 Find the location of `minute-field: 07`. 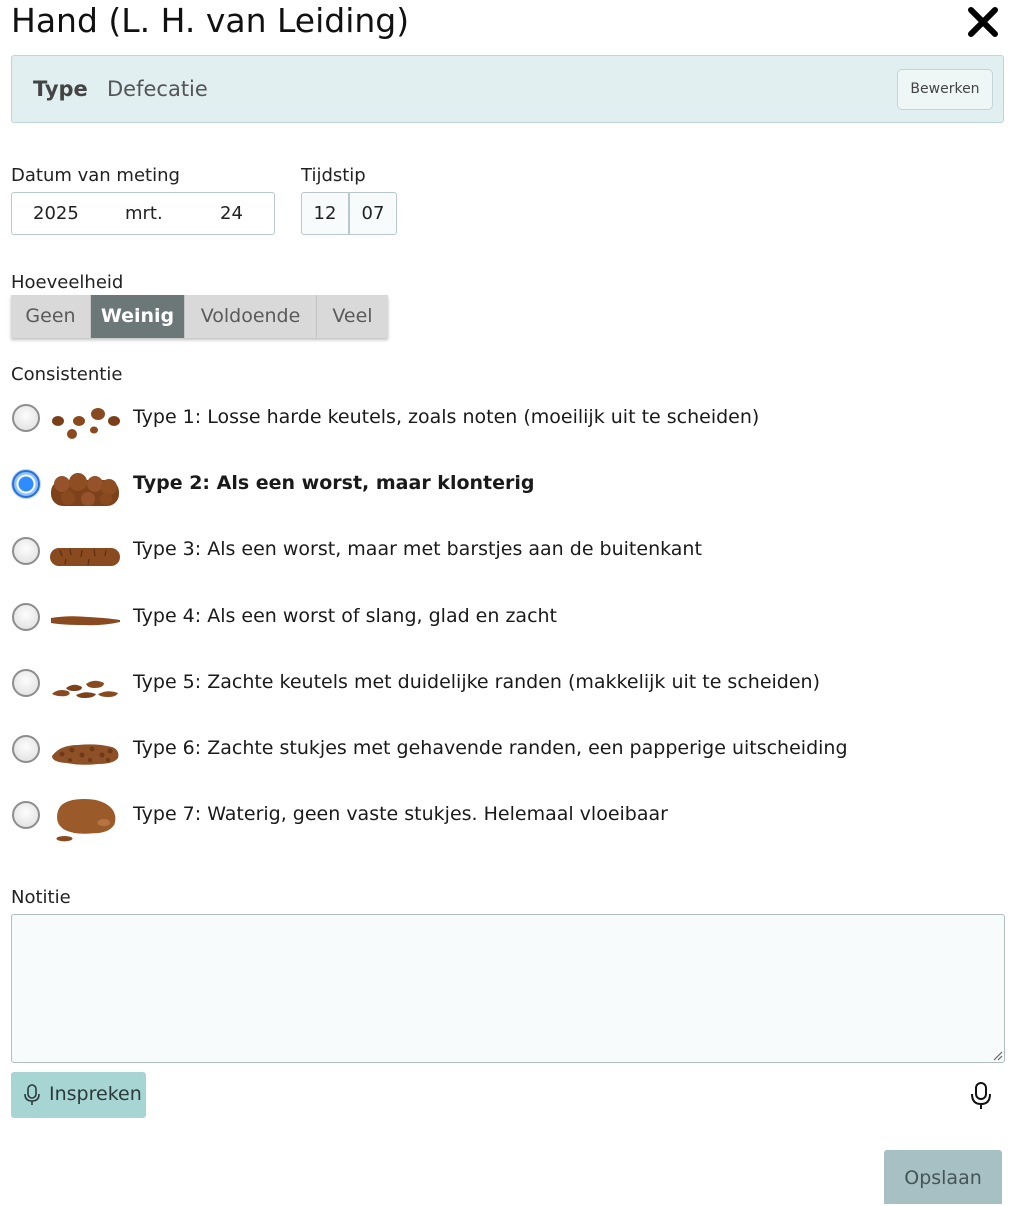

minute-field: 07 is located at coordinates (373, 213).